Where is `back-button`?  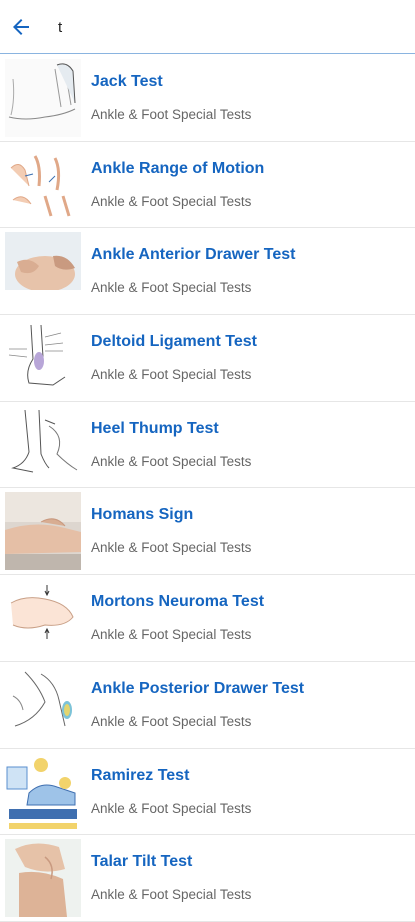
back-button is located at coordinates (21, 27).